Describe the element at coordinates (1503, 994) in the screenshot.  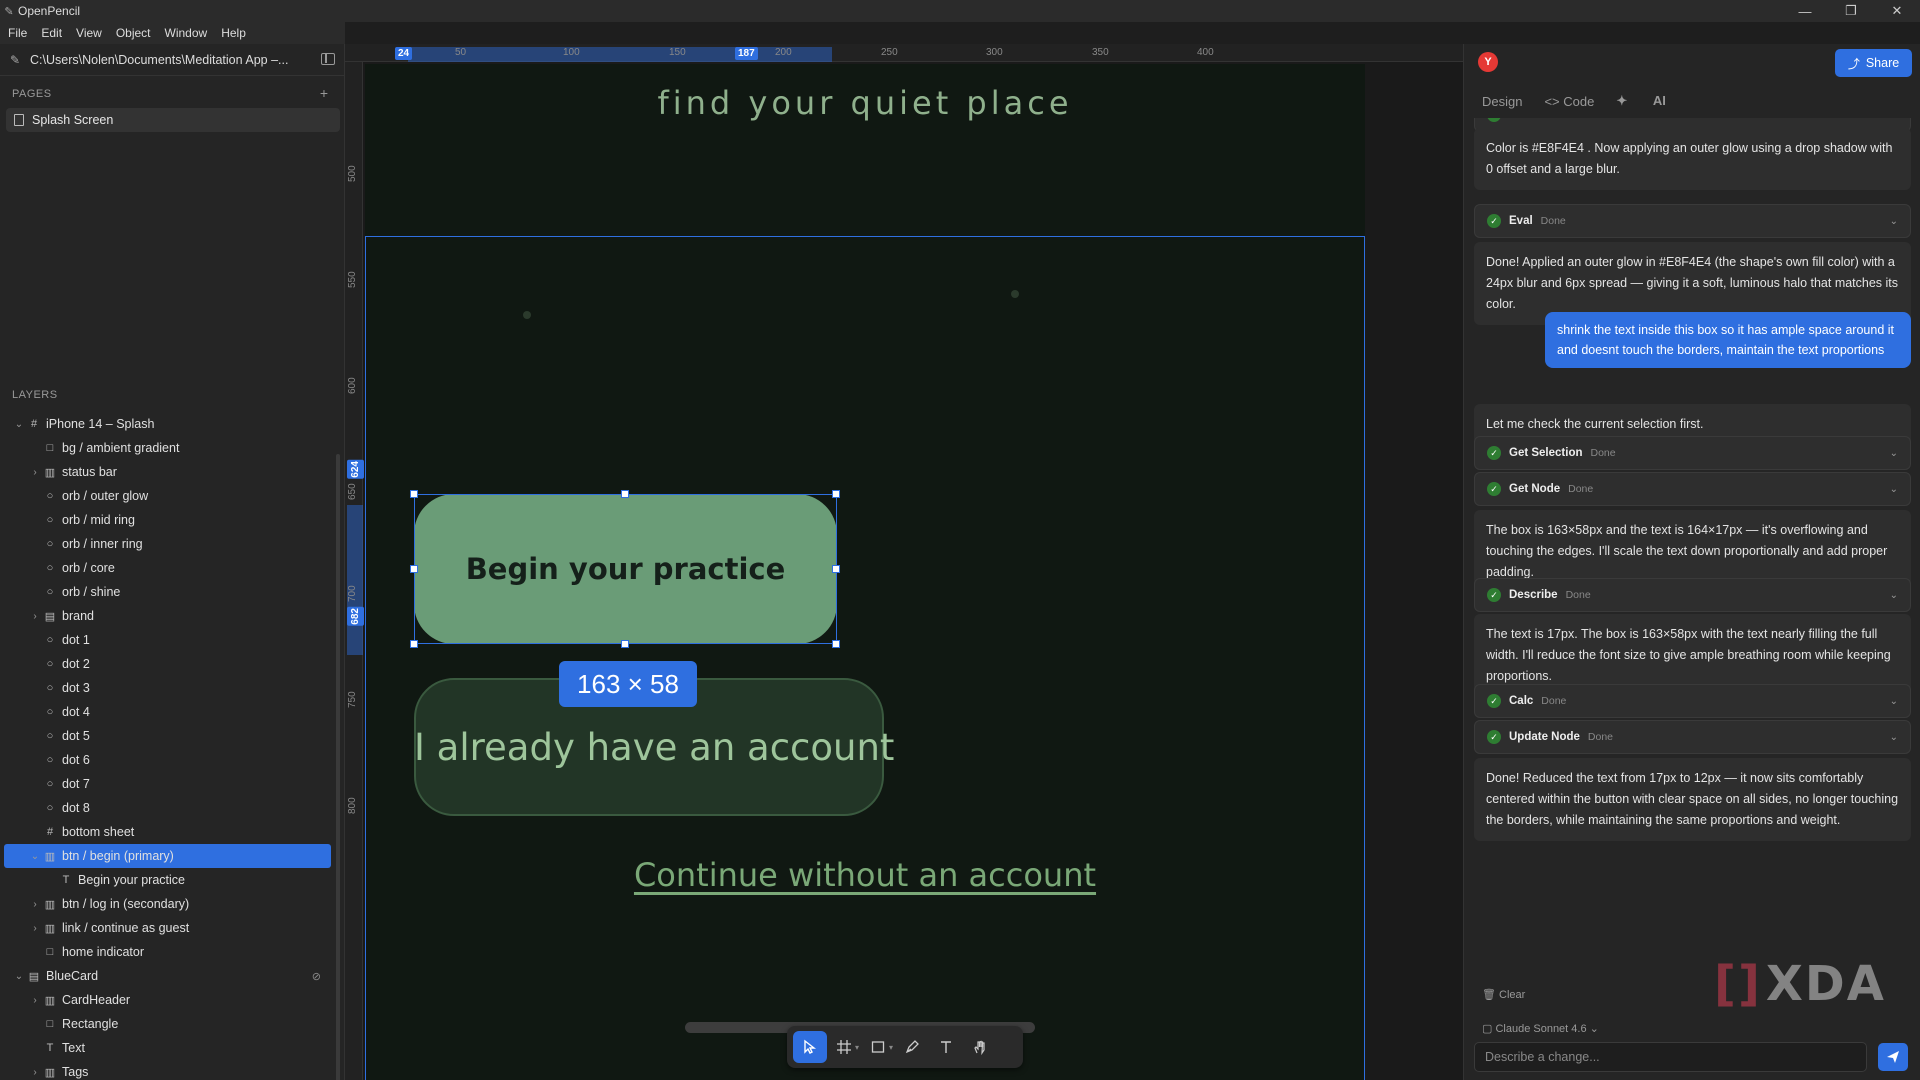
I see `clear-button: 🗑 Clear` at that location.